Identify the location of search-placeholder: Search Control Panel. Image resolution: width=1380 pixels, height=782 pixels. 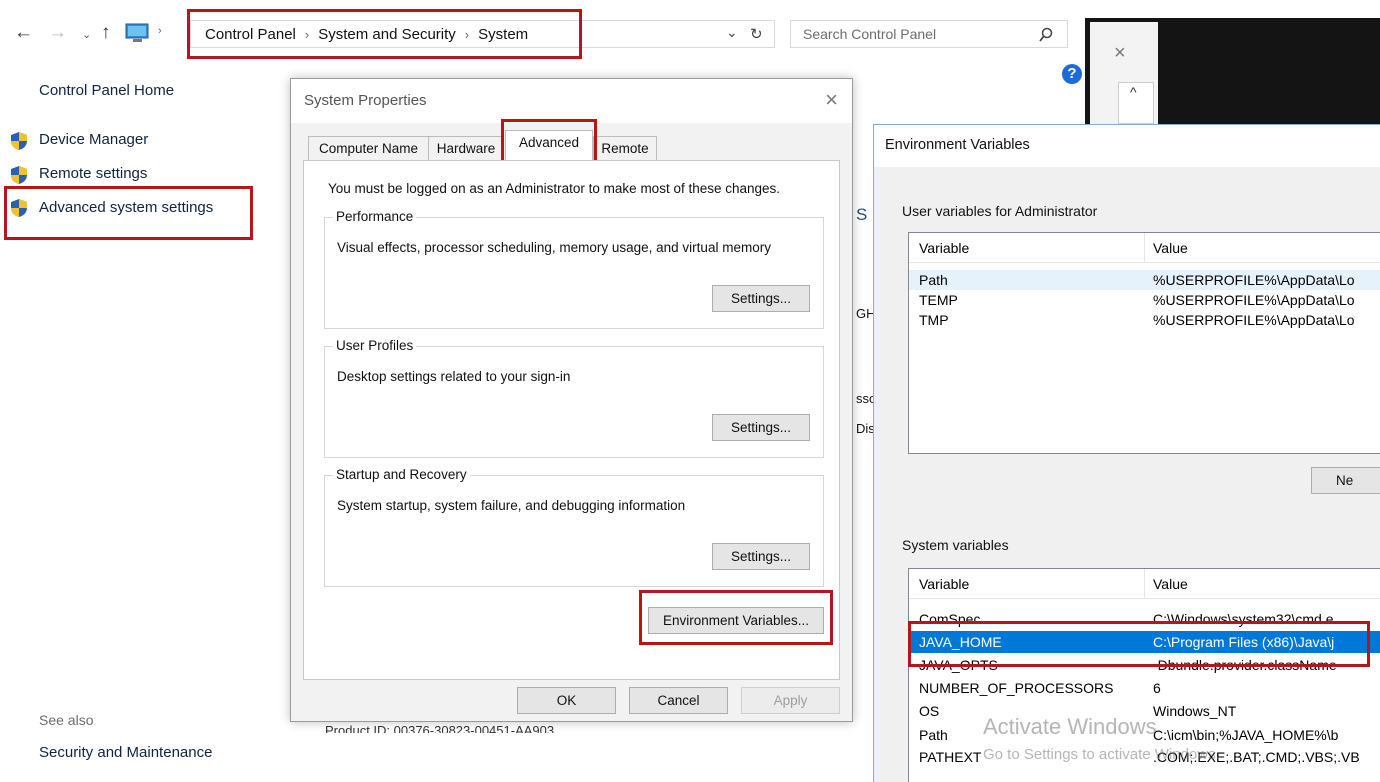
(870, 34).